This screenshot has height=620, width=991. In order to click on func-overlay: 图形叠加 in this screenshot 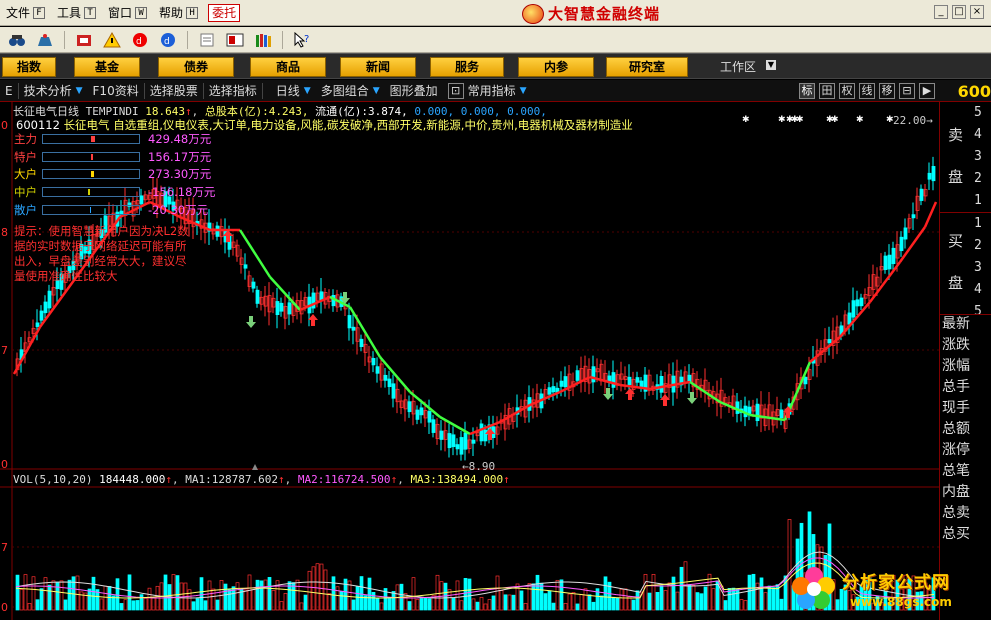, I will do `click(414, 91)`.